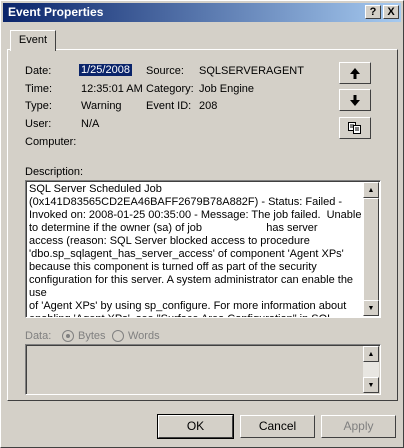  Describe the element at coordinates (371, 354) in the screenshot. I see `data-scroll-up-button: ▲` at that location.